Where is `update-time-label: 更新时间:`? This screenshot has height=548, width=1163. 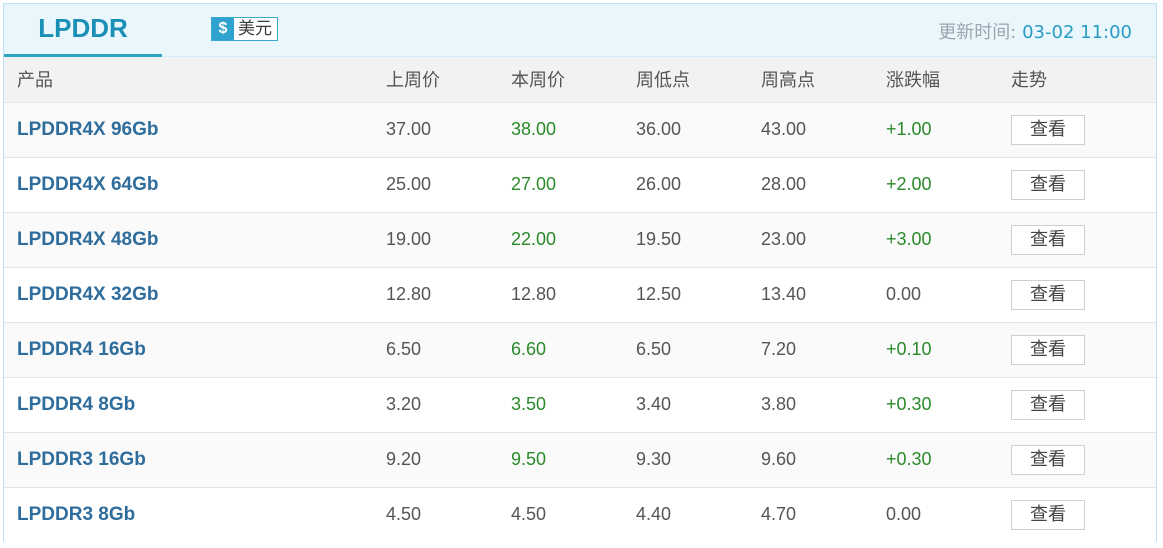 update-time-label: 更新时间: is located at coordinates (977, 32).